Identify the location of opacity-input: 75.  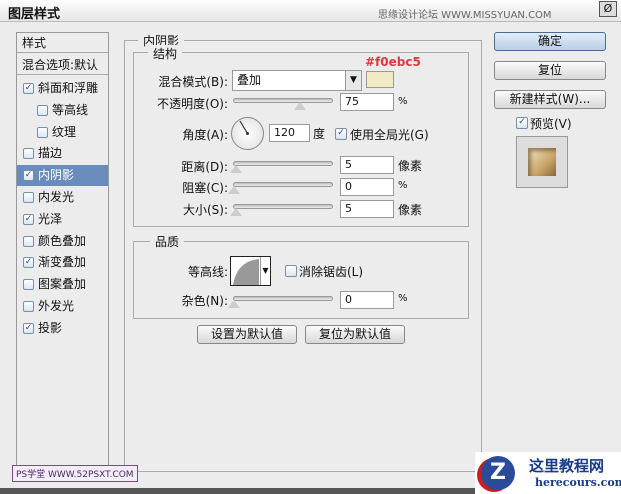
(367, 102).